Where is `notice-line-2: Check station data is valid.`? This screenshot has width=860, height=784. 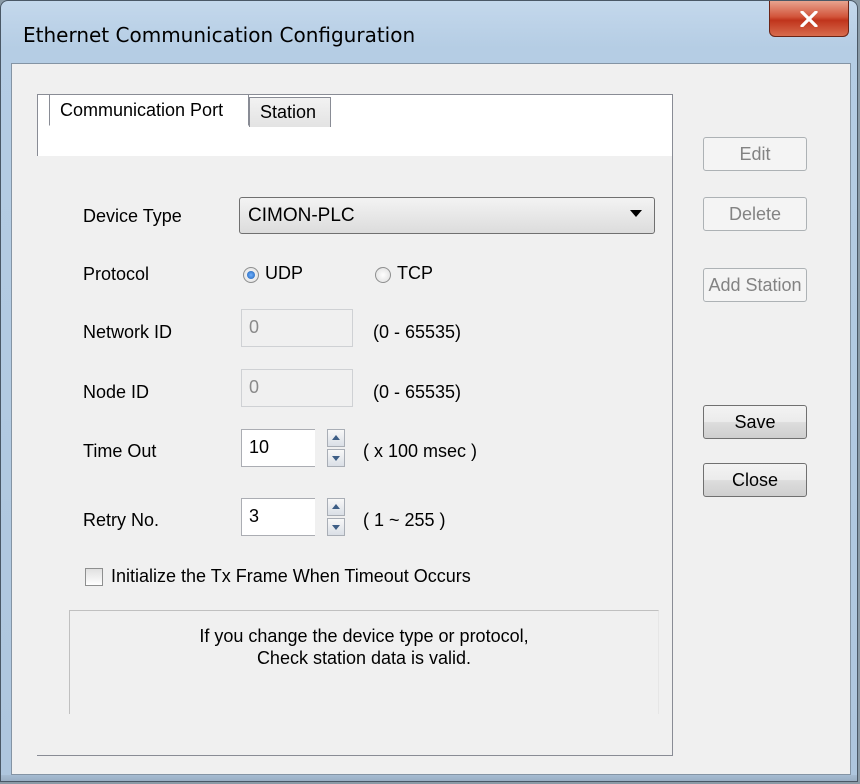
notice-line-2: Check station data is valid. is located at coordinates (364, 658).